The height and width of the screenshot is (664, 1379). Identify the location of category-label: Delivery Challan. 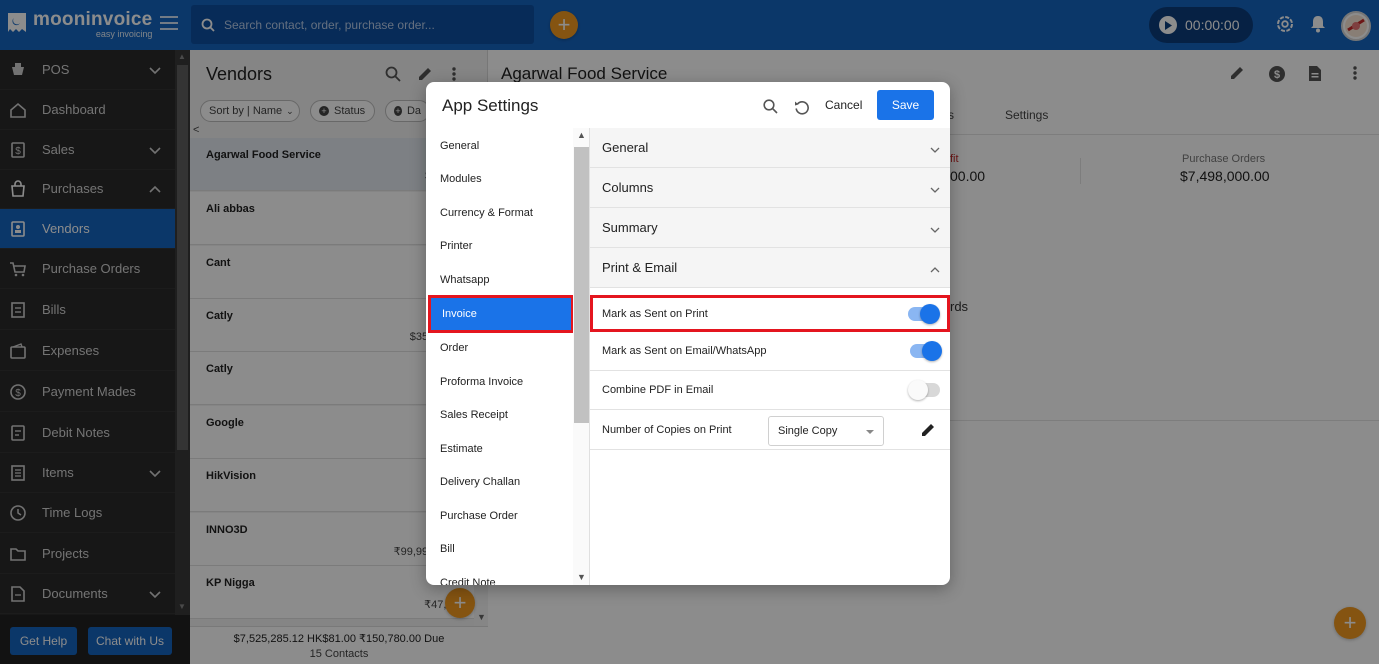
(480, 482).